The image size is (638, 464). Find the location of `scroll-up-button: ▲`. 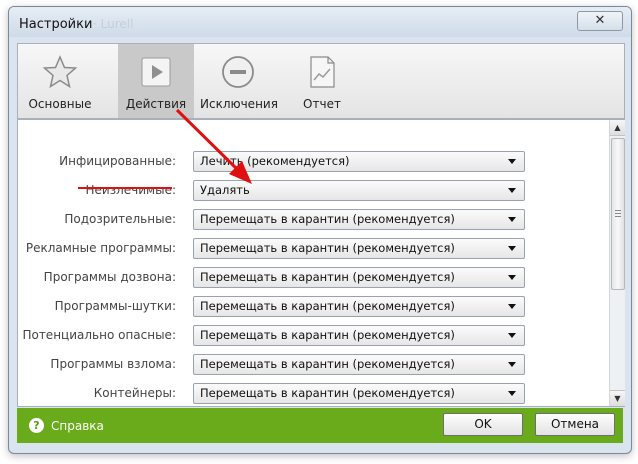

scroll-up-button: ▲ is located at coordinates (617, 128).